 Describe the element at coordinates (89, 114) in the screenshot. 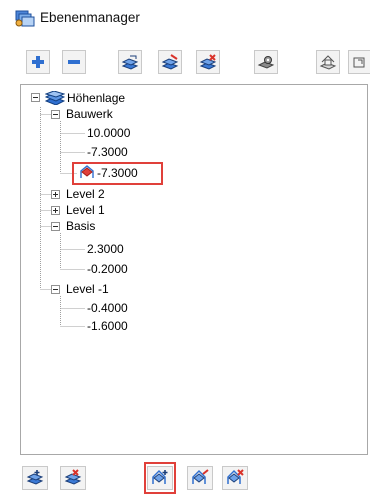

I see `tree-node-bauwerk: Bauwerk` at that location.